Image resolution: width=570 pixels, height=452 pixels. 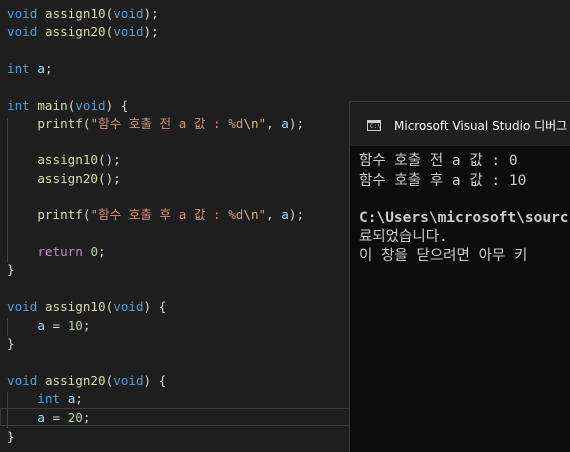 I want to click on string-literal: "함수 호출 후 a 값 : %d, so click(x=167, y=214).